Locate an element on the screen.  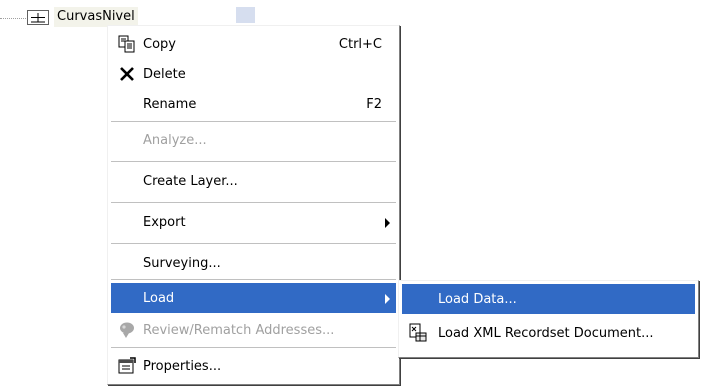
menu-item-export: Export is located at coordinates (253, 222).